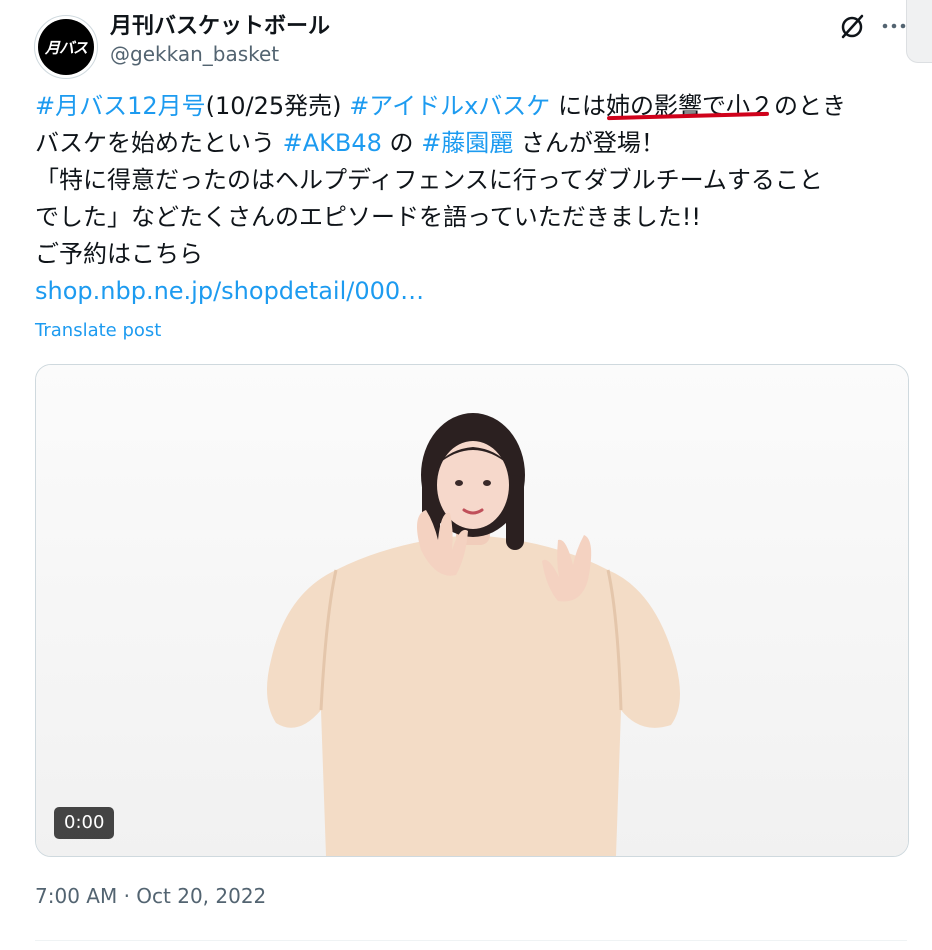 The image size is (932, 950). I want to click on hashtag-link: #AKB48, so click(332, 143).